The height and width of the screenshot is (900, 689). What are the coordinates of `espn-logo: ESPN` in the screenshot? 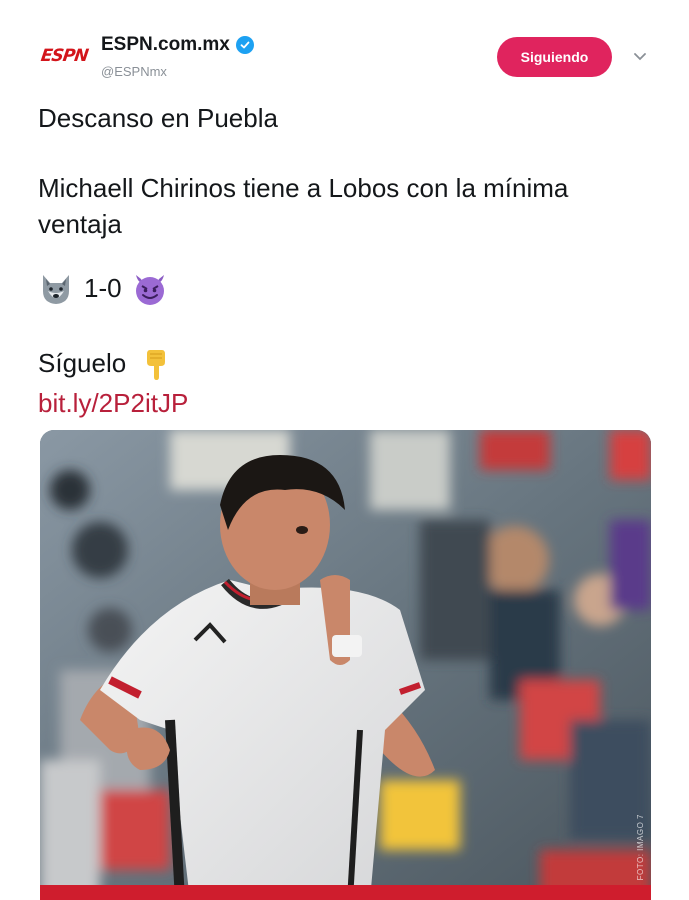 It's located at (64, 56).